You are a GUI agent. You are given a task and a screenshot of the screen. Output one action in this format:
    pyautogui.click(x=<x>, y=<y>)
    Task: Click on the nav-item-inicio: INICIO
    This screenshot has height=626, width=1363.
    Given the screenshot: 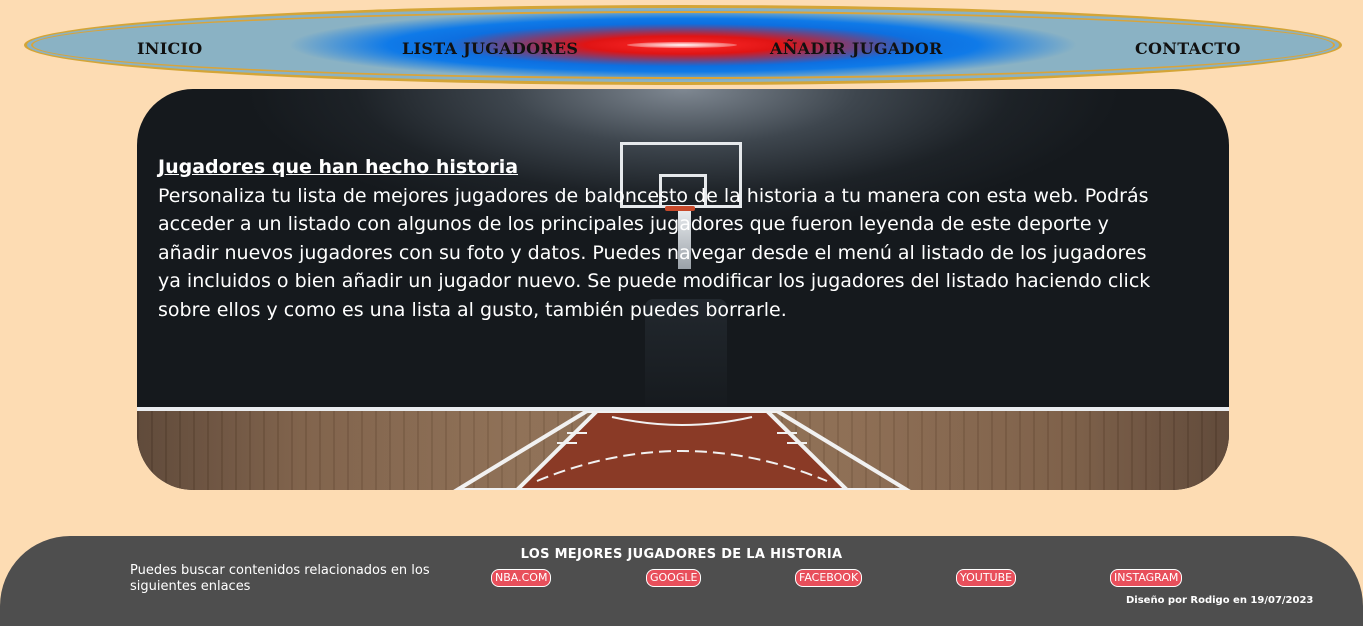 What is the action you would take?
    pyautogui.click(x=170, y=48)
    